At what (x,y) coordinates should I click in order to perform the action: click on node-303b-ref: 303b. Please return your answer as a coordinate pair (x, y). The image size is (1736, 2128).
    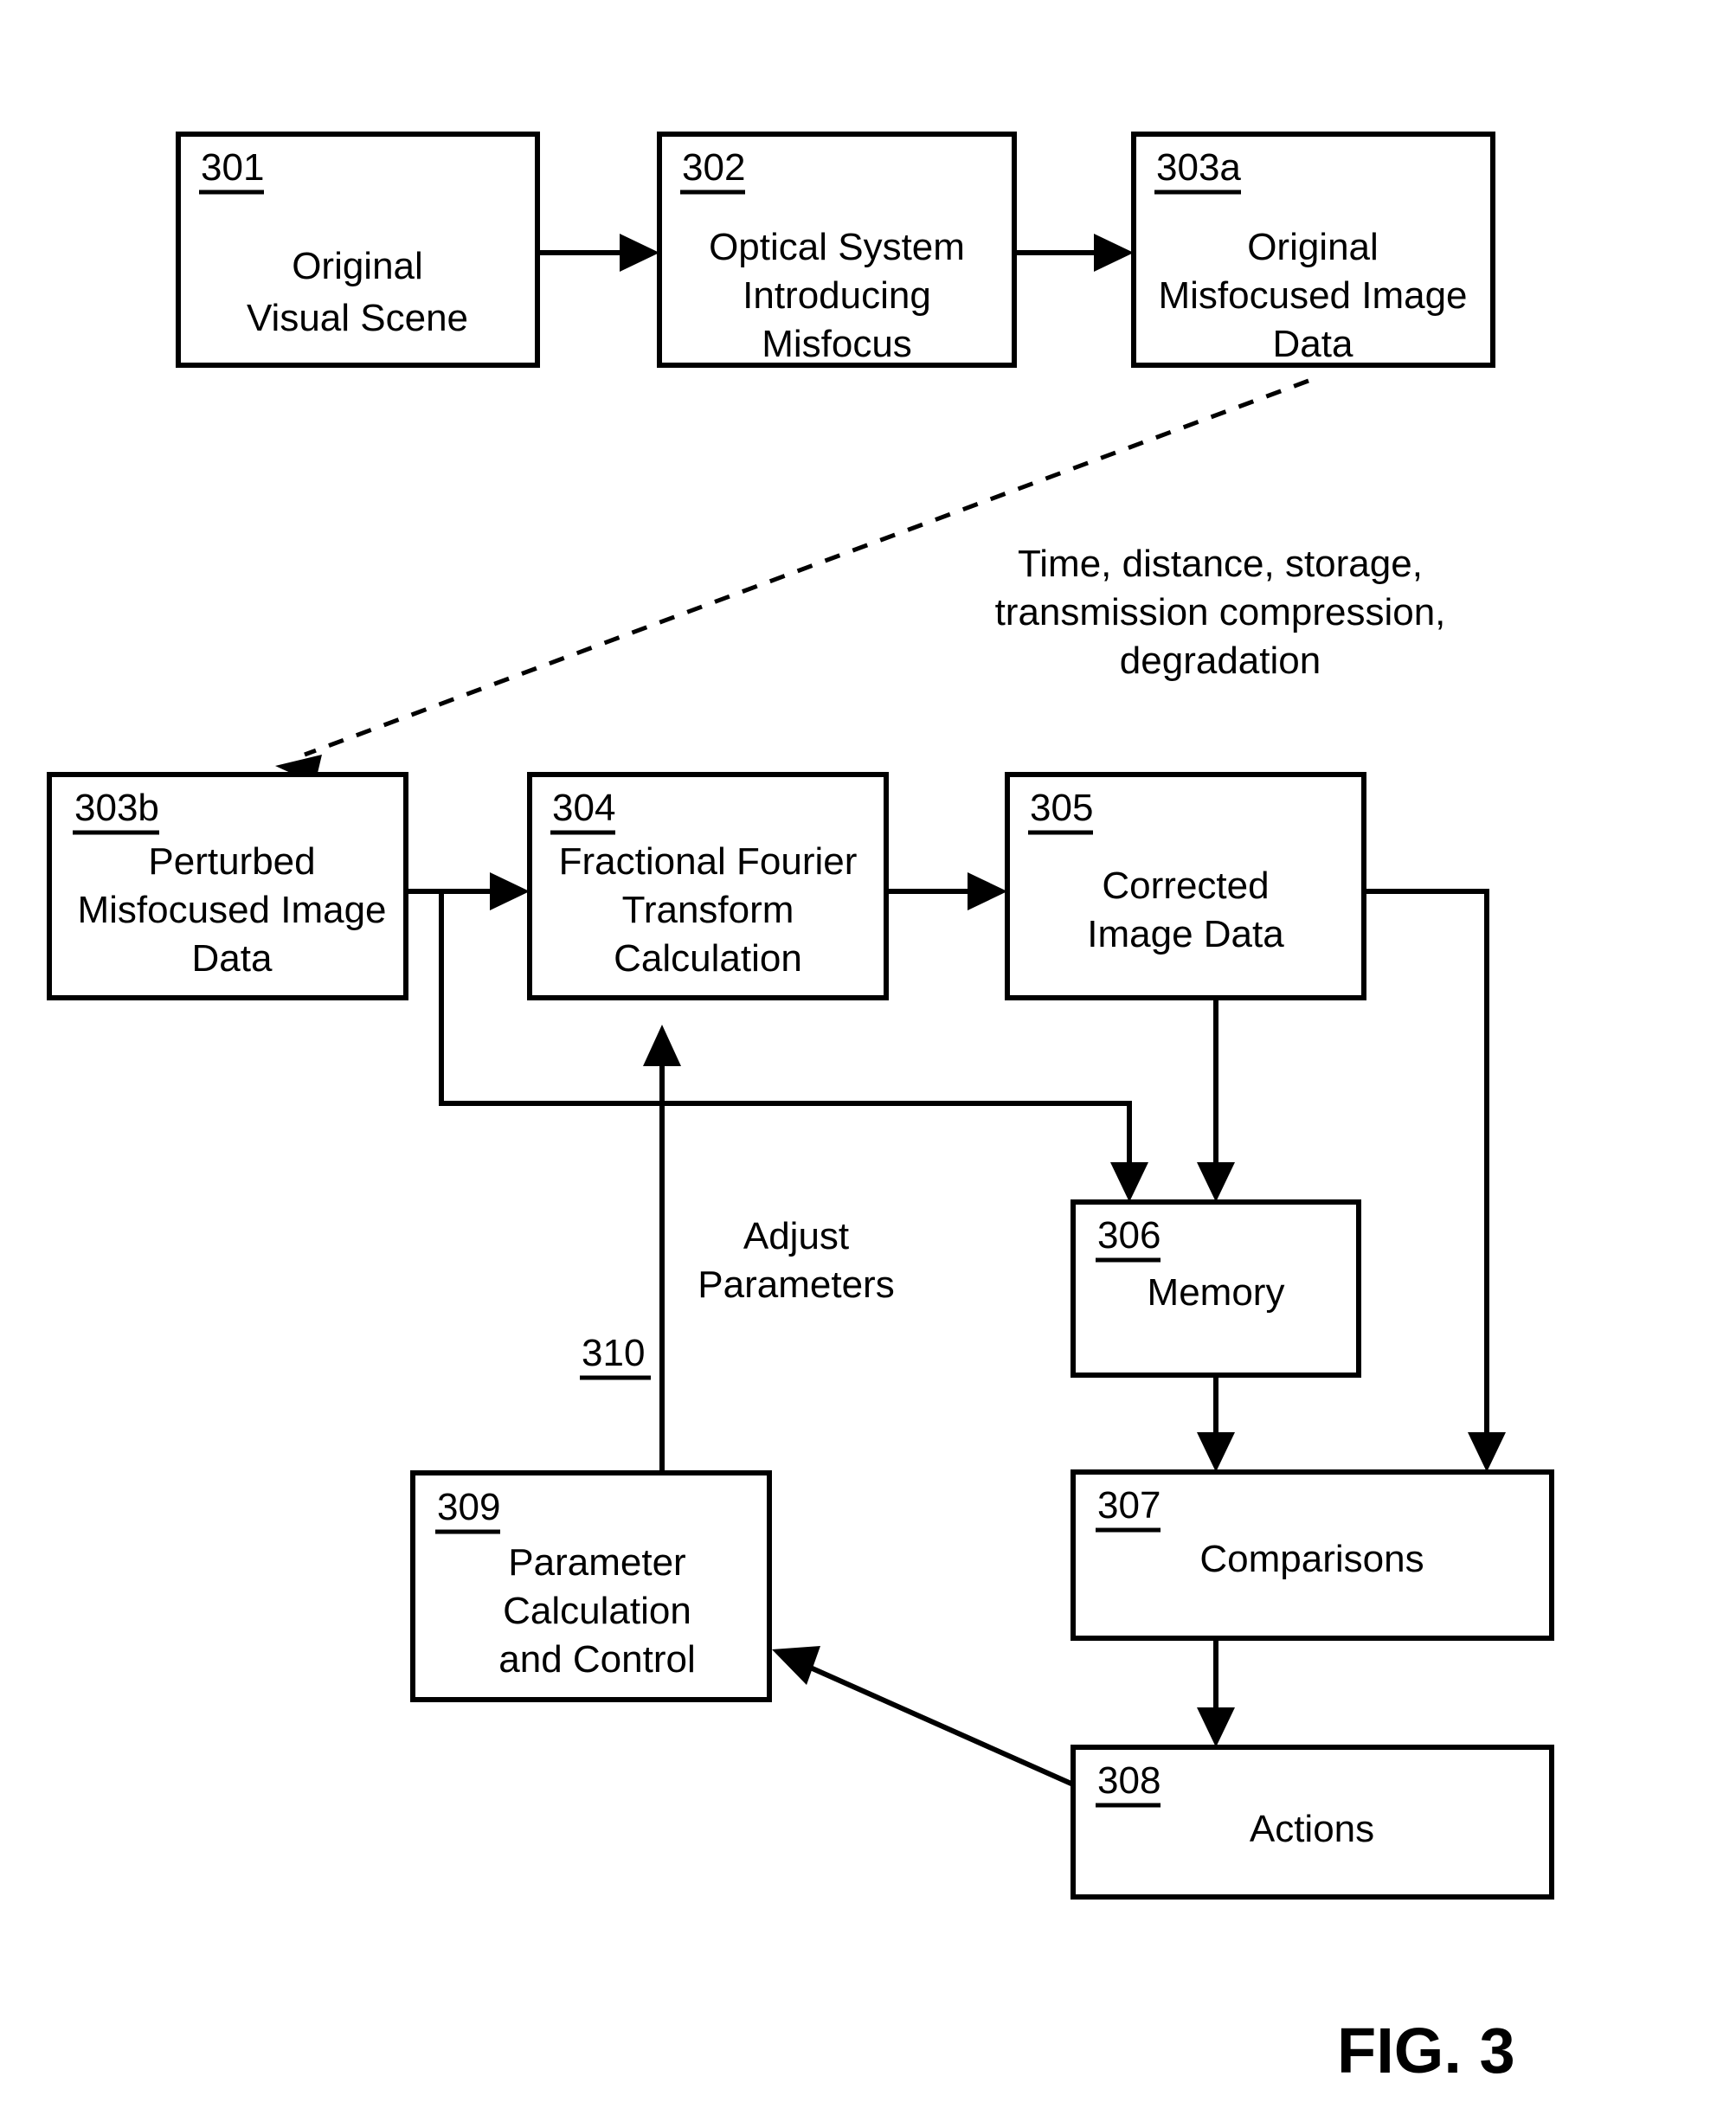
    Looking at the image, I should click on (116, 808).